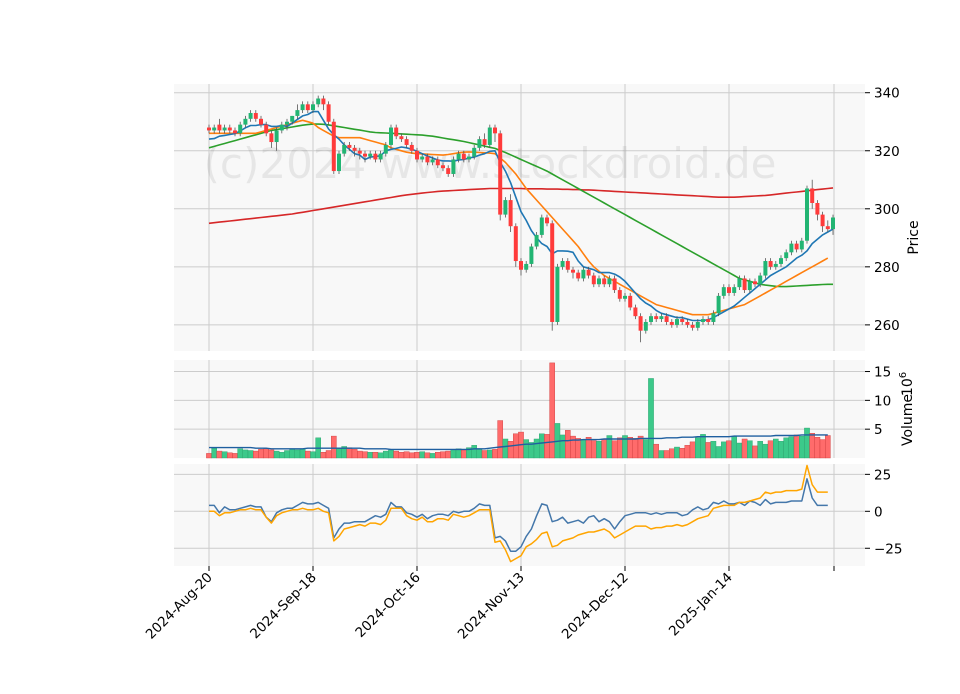 This screenshot has width=960, height=694. I want to click on volume-exponent-base: 10, so click(908, 387).